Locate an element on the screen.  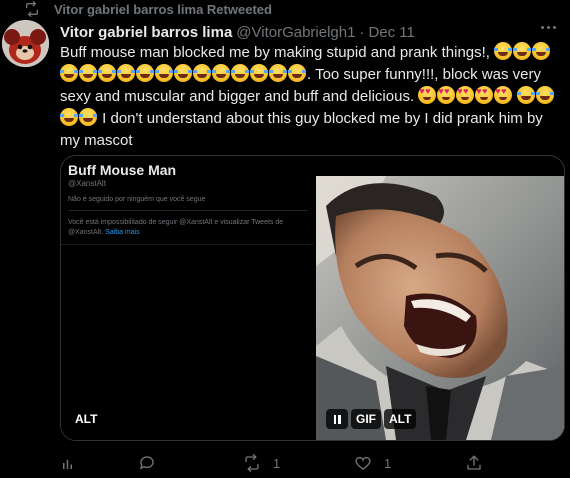
share-icon is located at coordinates (474, 462).